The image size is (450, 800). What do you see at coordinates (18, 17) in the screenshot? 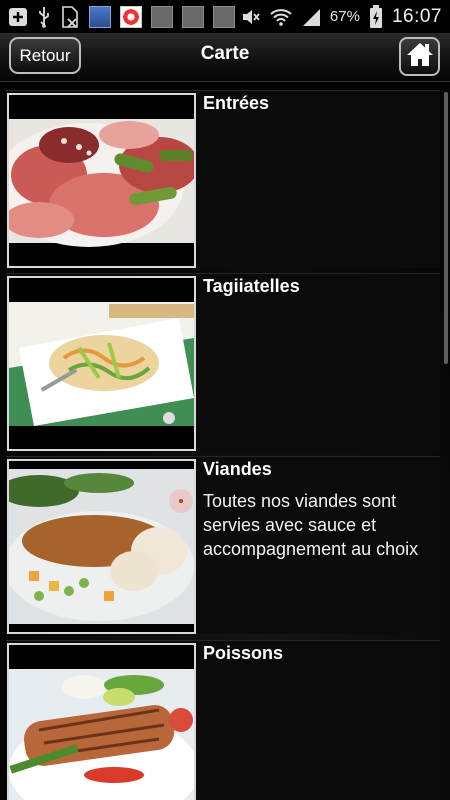
I see `add-box-icon` at bounding box center [18, 17].